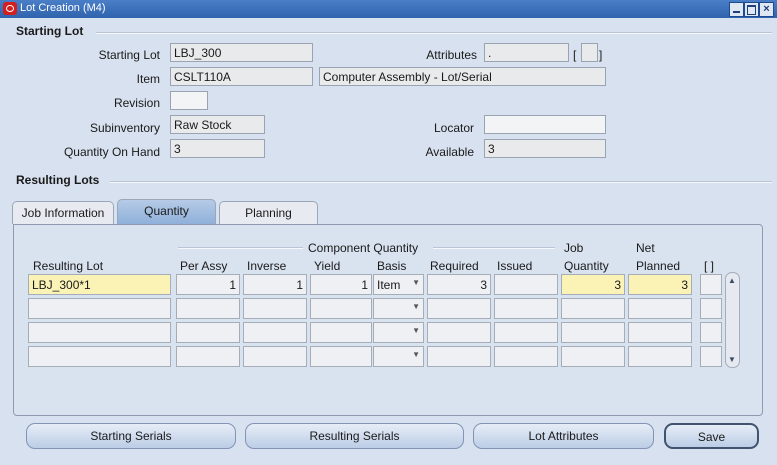 This screenshot has width=777, height=465. What do you see at coordinates (709, 266) in the screenshot?
I see `col-flex: [ ]` at bounding box center [709, 266].